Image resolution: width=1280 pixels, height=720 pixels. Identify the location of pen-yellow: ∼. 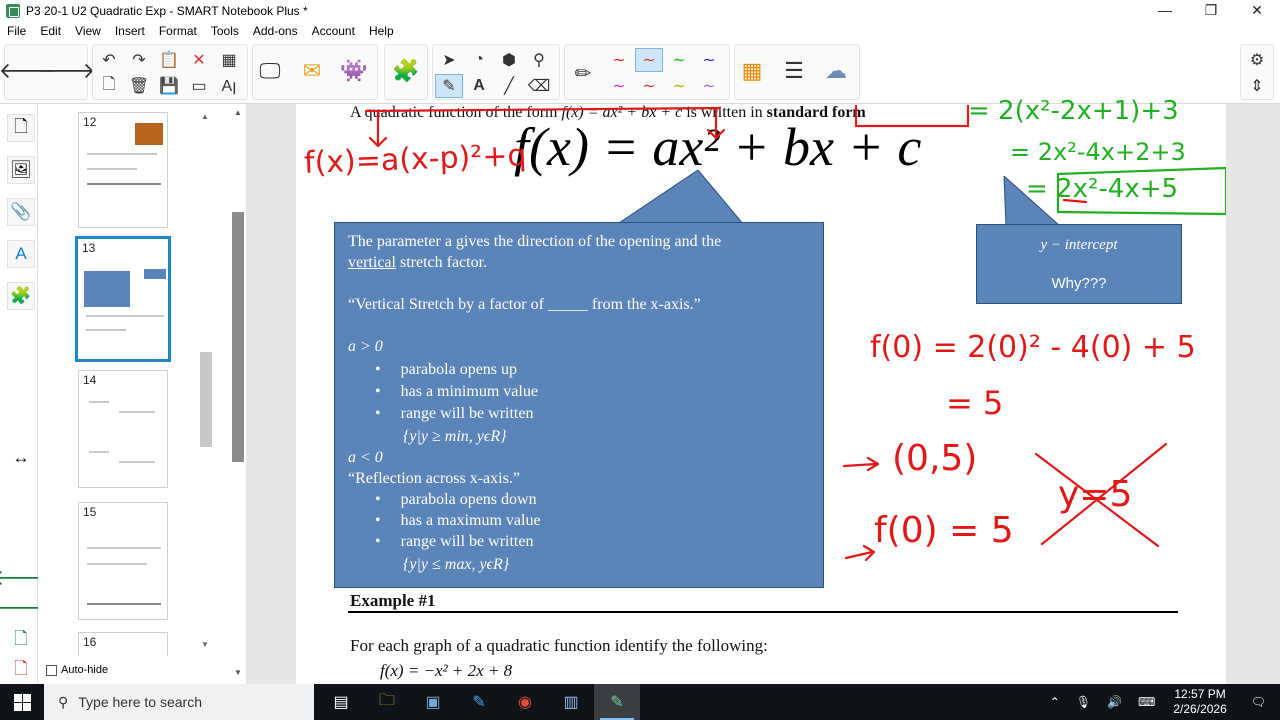
(679, 86).